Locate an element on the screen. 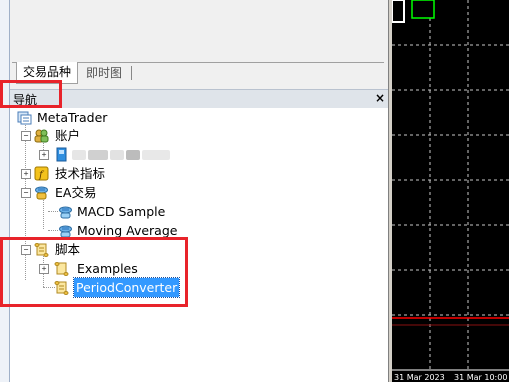  window-edge is located at coordinates (5, 191).